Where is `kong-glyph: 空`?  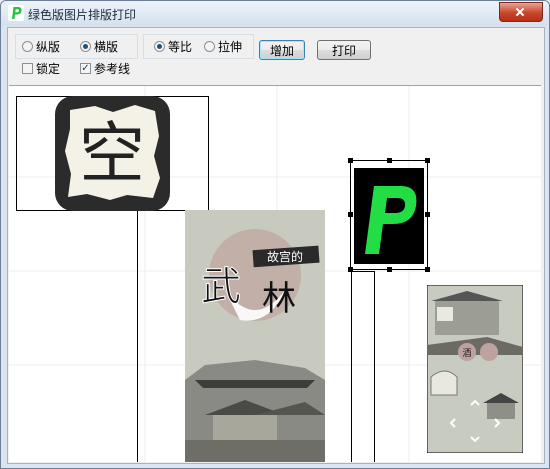
kong-glyph: 空 is located at coordinates (112, 153).